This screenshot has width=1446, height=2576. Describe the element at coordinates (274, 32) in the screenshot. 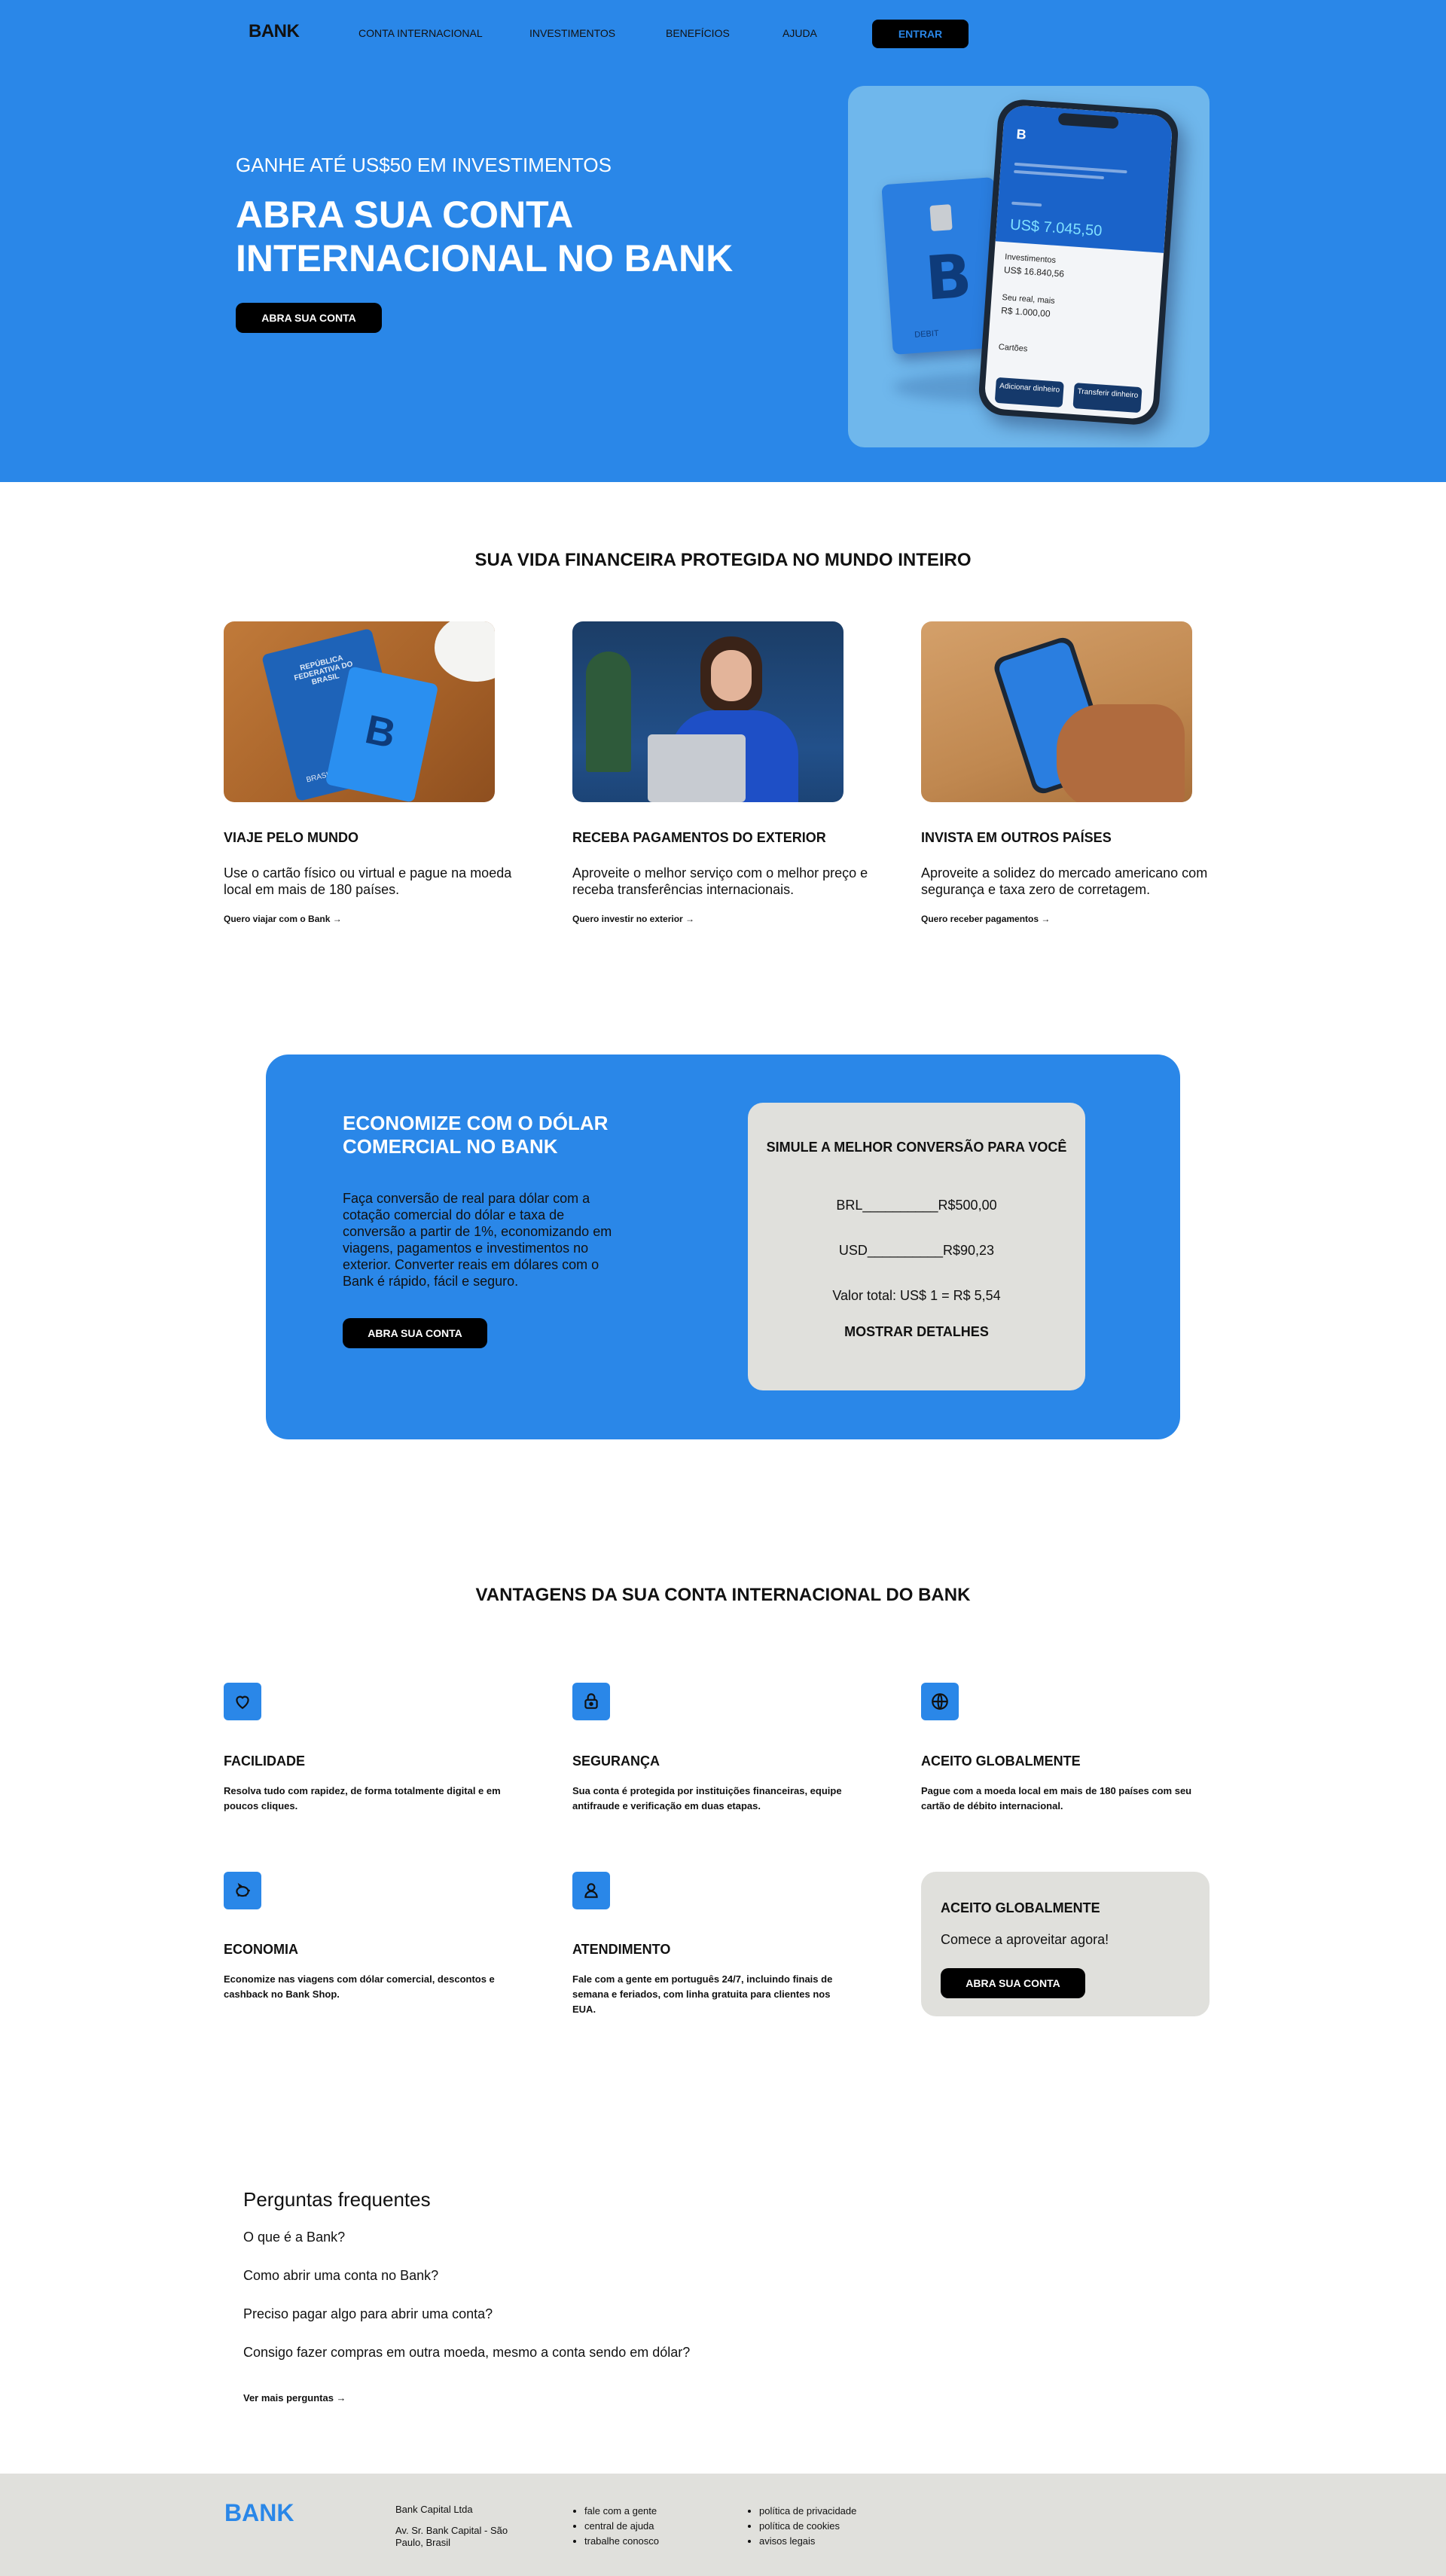

I see `brand-logo: BANK` at that location.